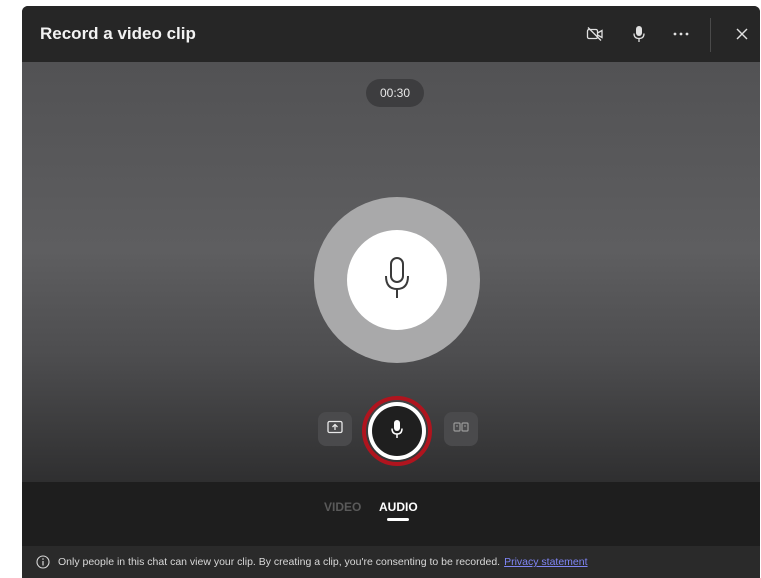 The width and height of the screenshot is (761, 578). Describe the element at coordinates (595, 34) in the screenshot. I see `camera-off-icon` at that location.